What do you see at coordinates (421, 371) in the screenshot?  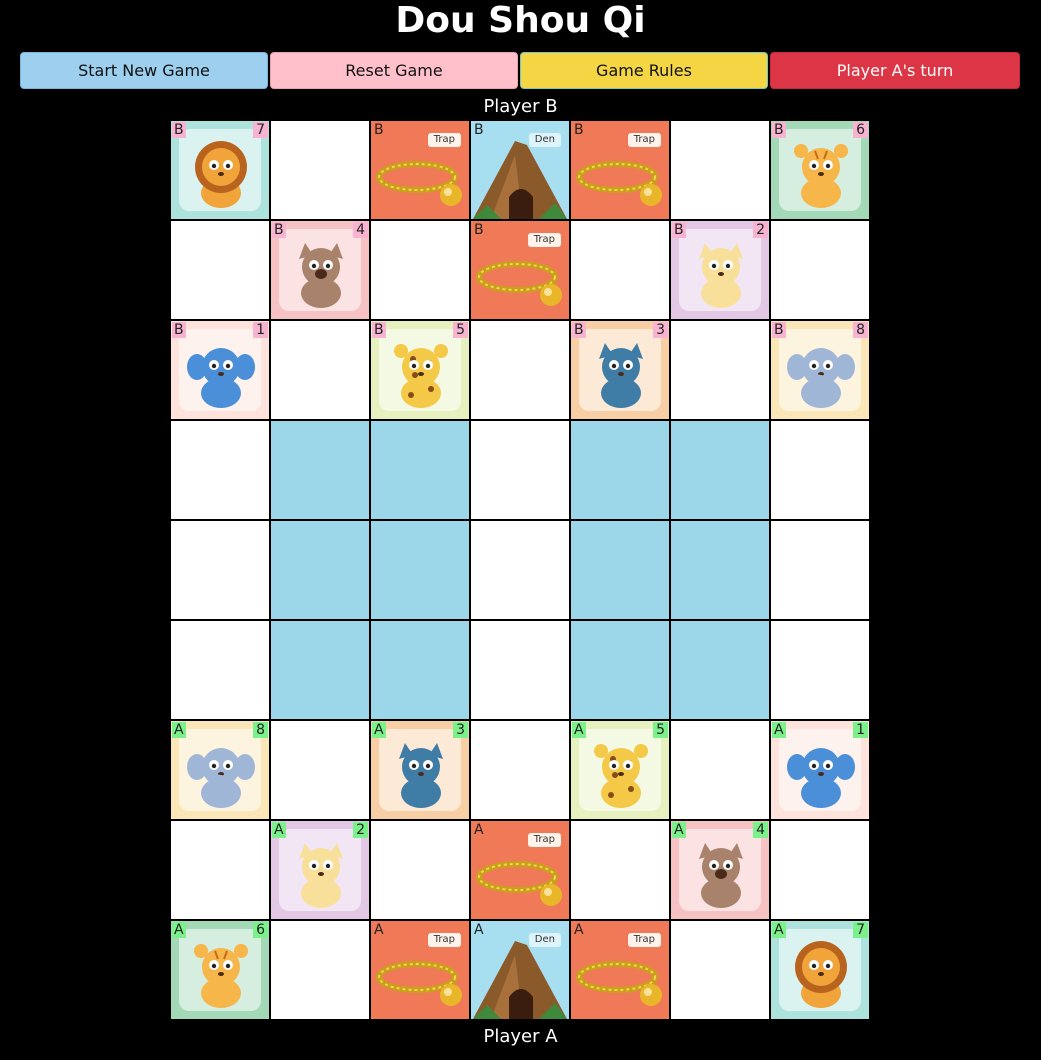 I see `piece-leopard-b: B5` at bounding box center [421, 371].